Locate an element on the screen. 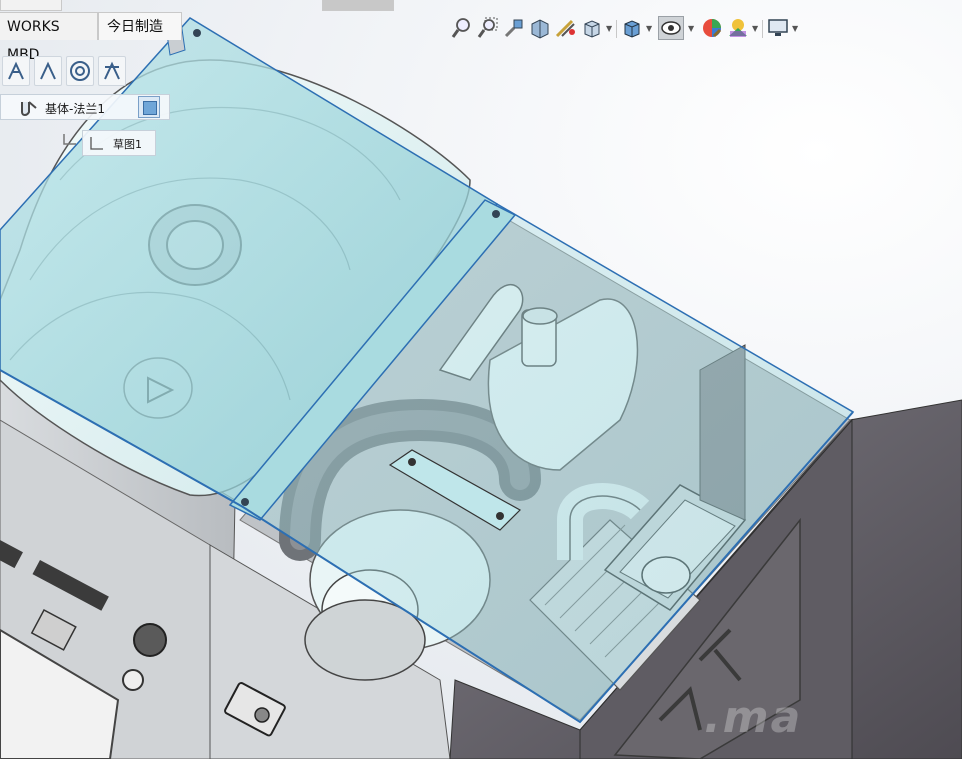 The image size is (962, 759). display-style-icon is located at coordinates (632, 29).